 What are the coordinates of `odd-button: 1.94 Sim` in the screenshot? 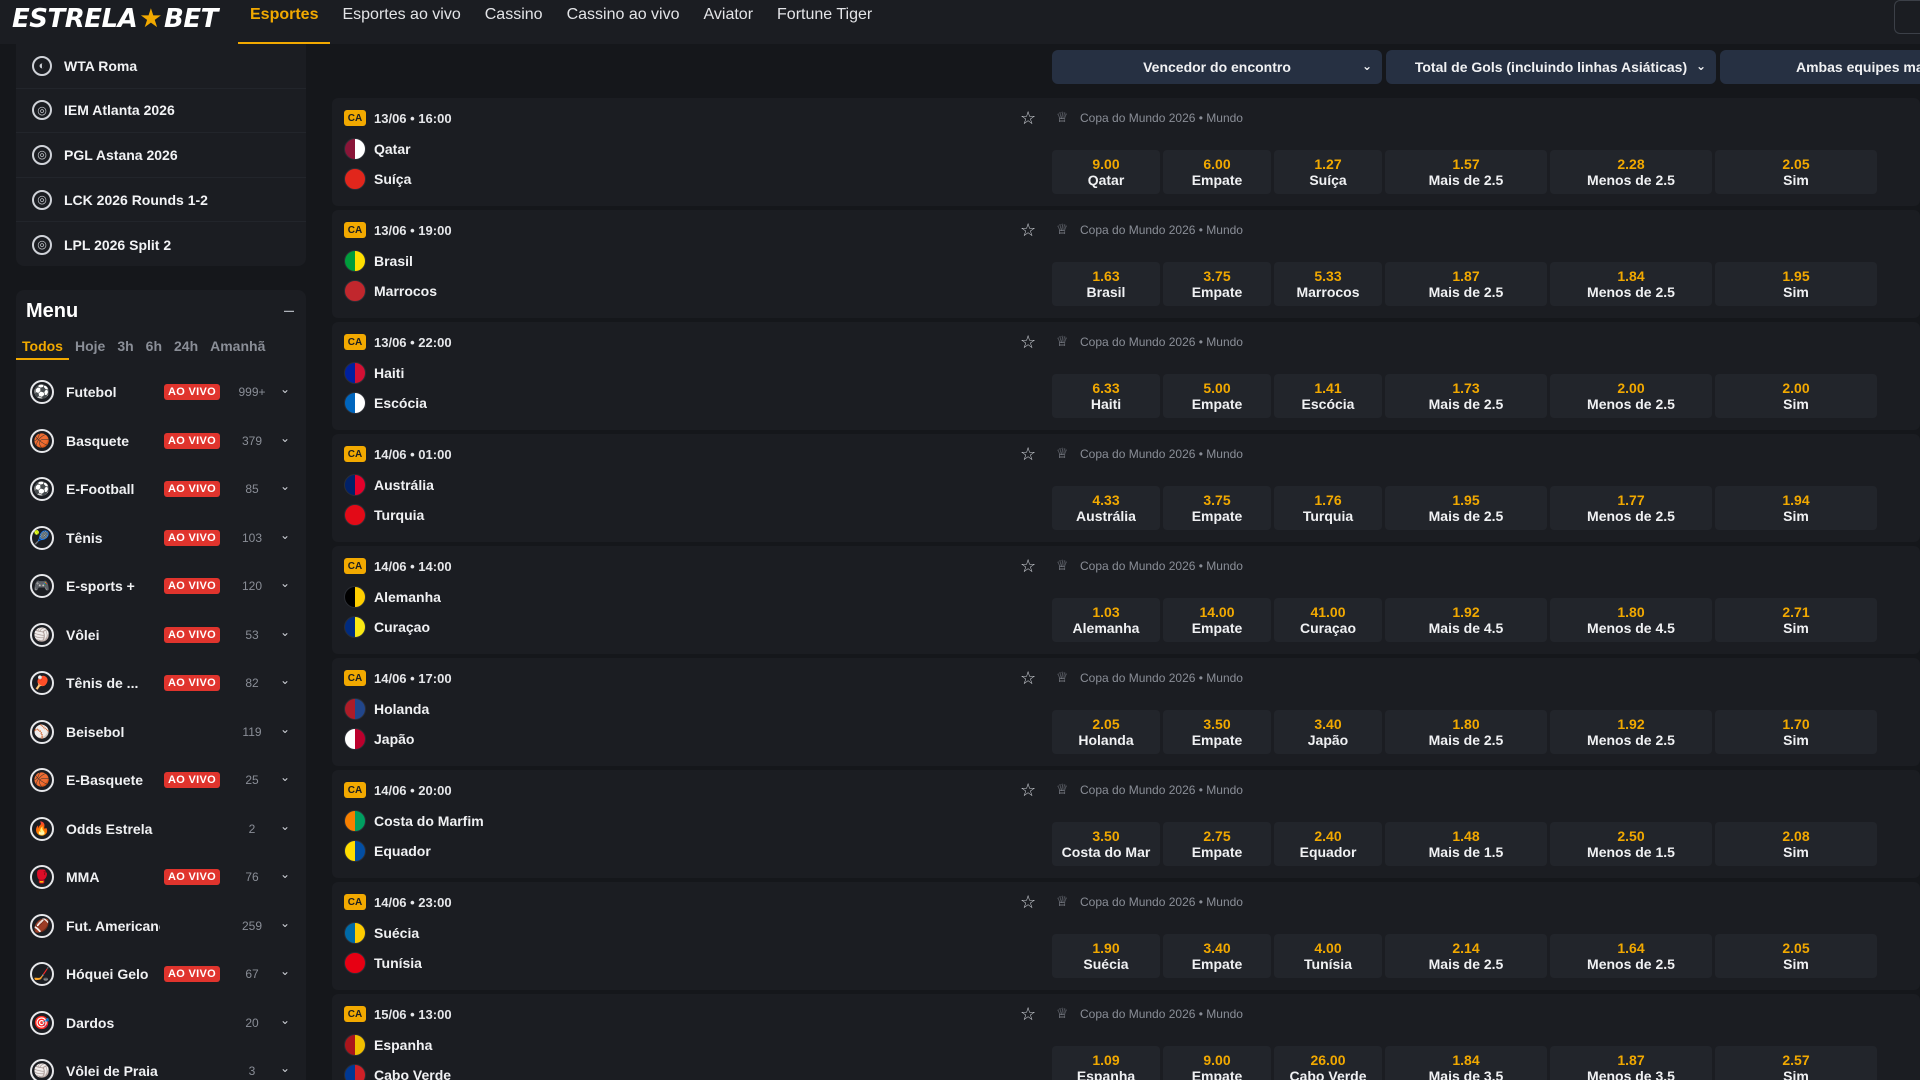 It's located at (1796, 508).